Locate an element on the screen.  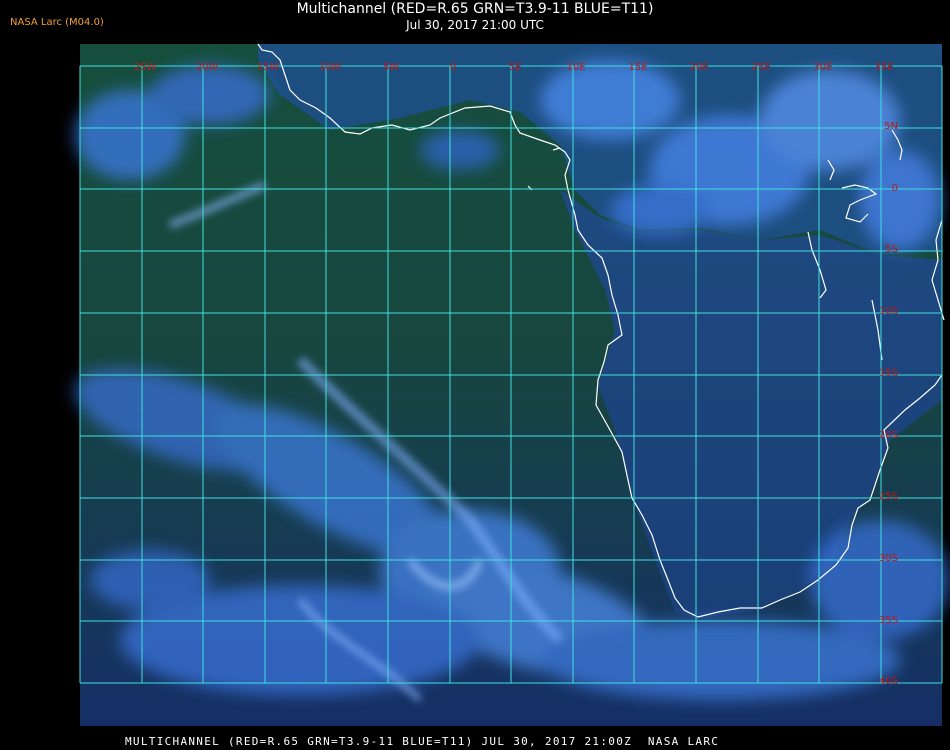
lat-label: 10S is located at coordinates (888, 311).